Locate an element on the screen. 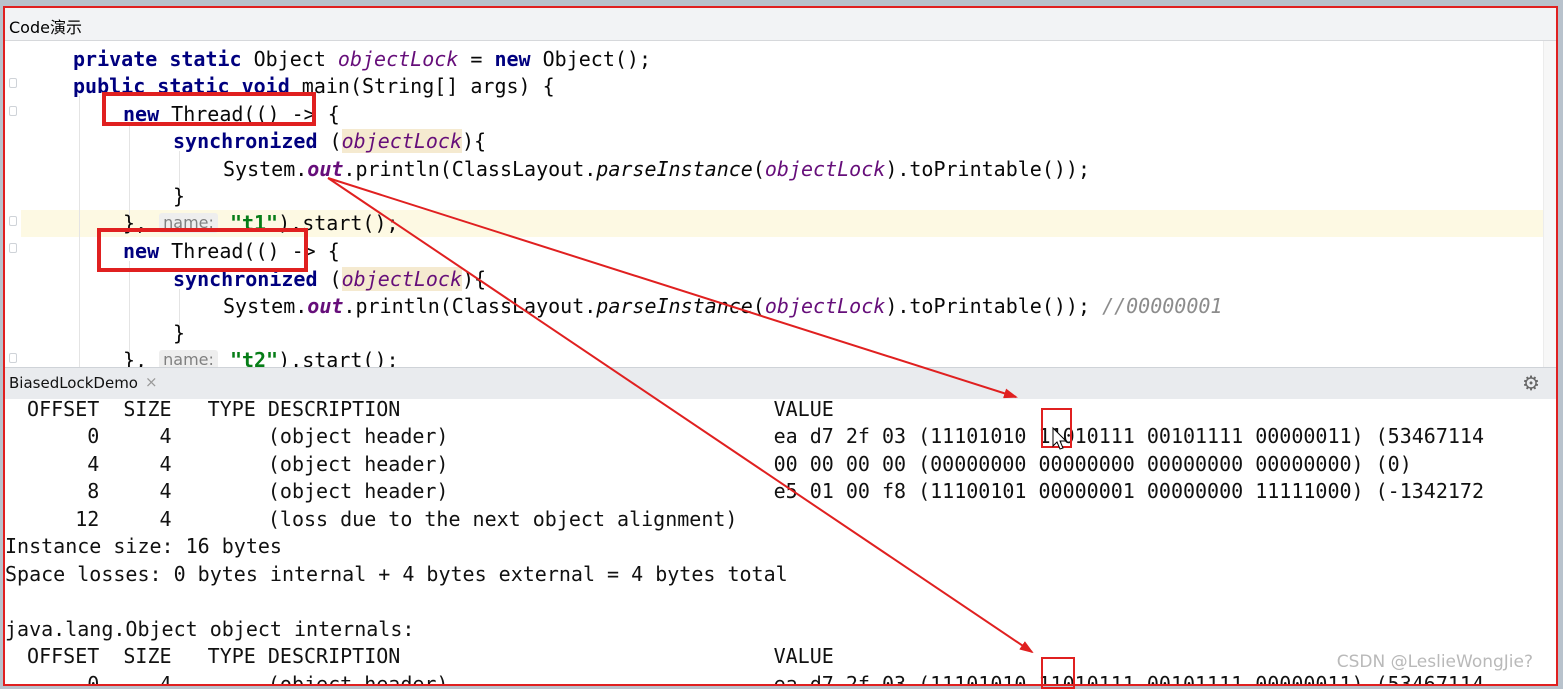 Image resolution: width=1563 pixels, height=689 pixels. watermark: CSDN @LeslieWongJie? is located at coordinates (1434, 662).